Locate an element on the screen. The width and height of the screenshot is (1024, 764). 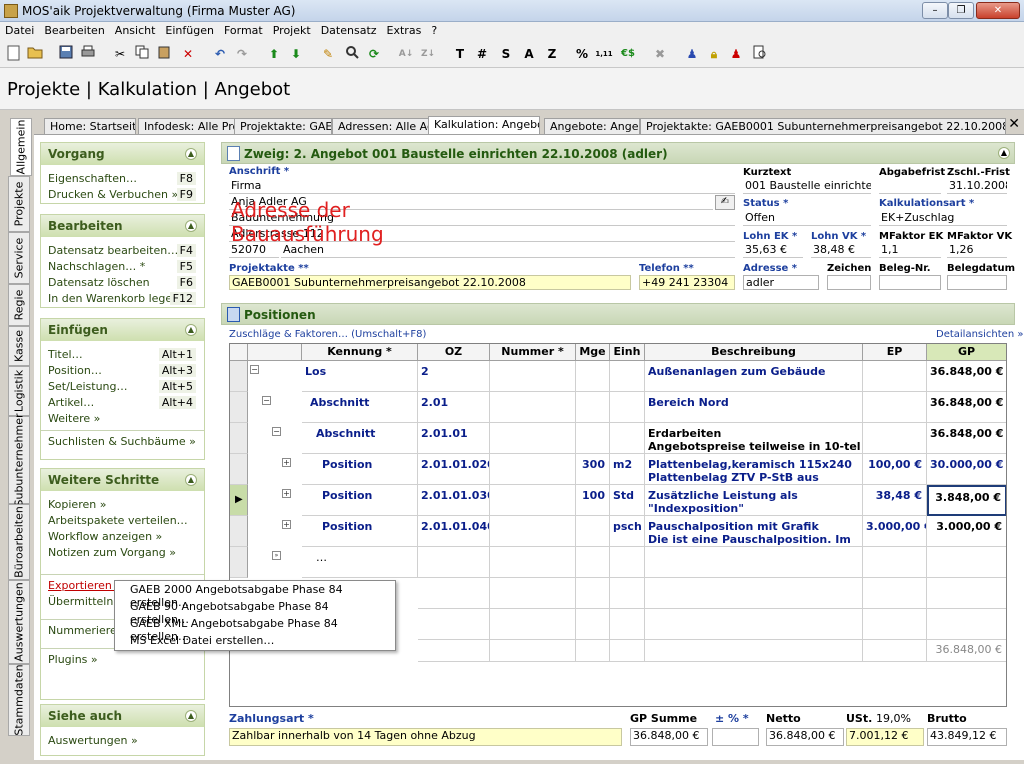
format-s-button: S is located at coordinates (506, 54).